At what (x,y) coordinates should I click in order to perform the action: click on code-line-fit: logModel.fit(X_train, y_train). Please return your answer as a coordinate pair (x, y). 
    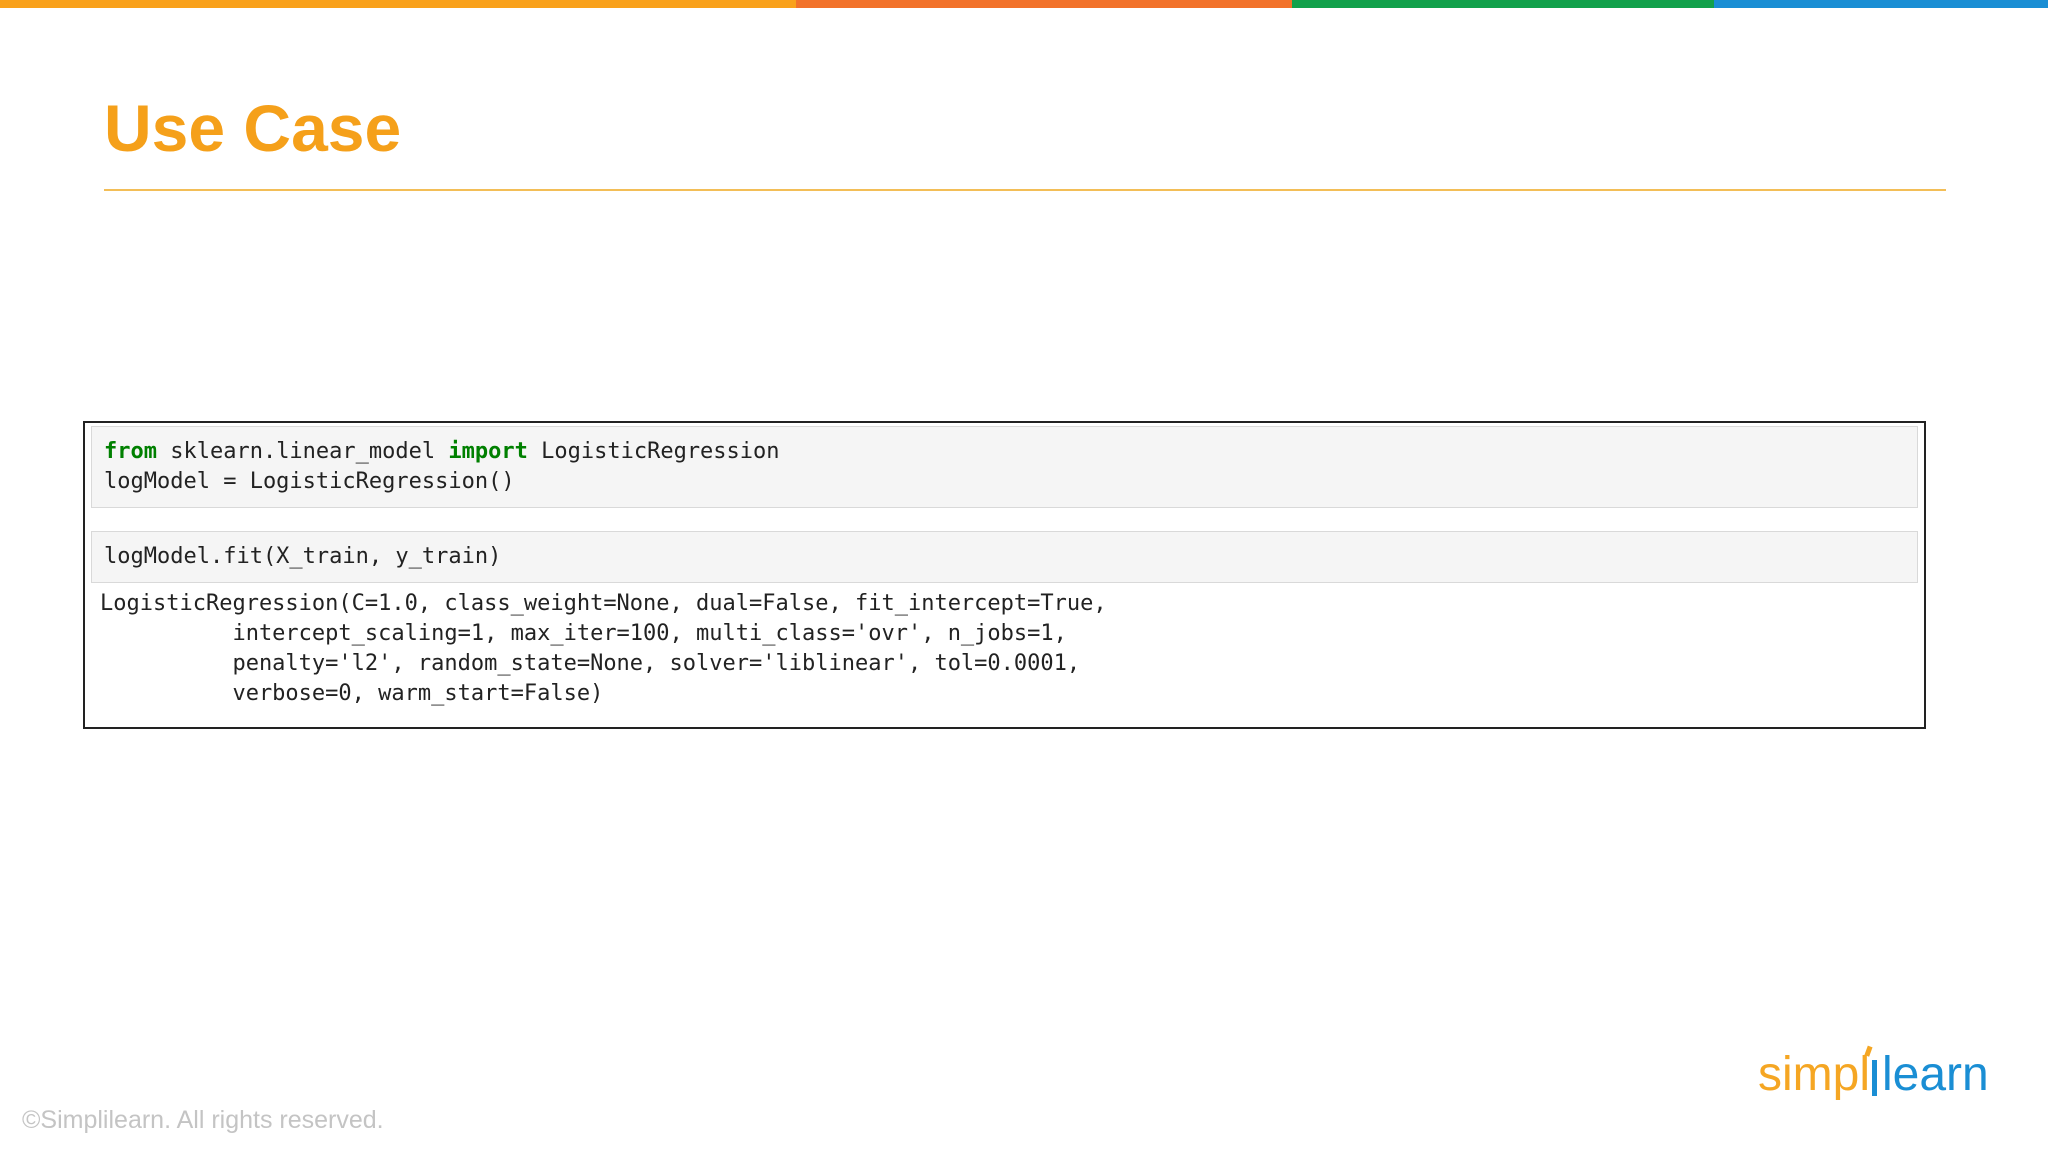
    Looking at the image, I should click on (303, 556).